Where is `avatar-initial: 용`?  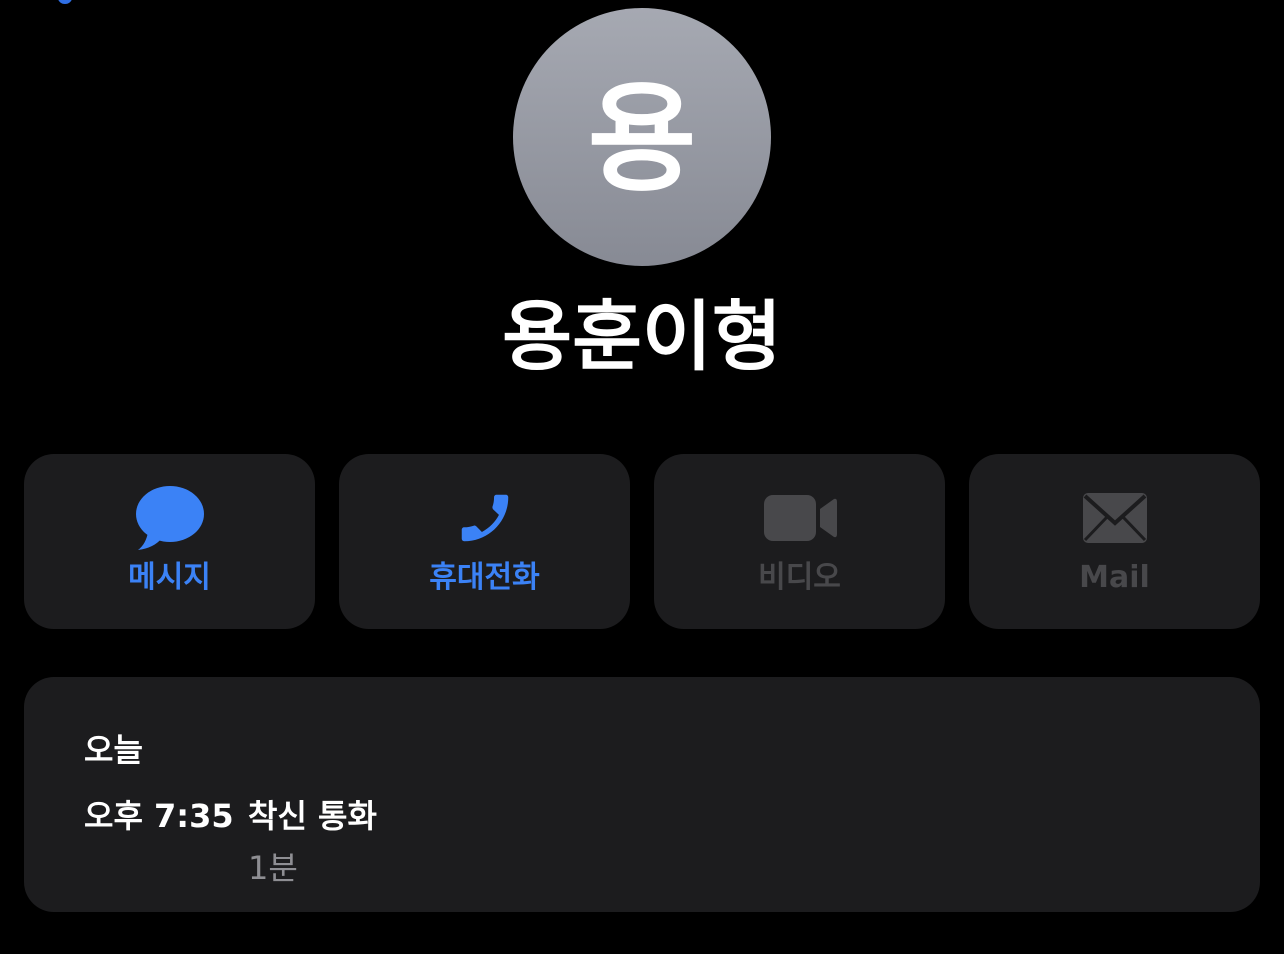
avatar-initial: 용 is located at coordinates (642, 139).